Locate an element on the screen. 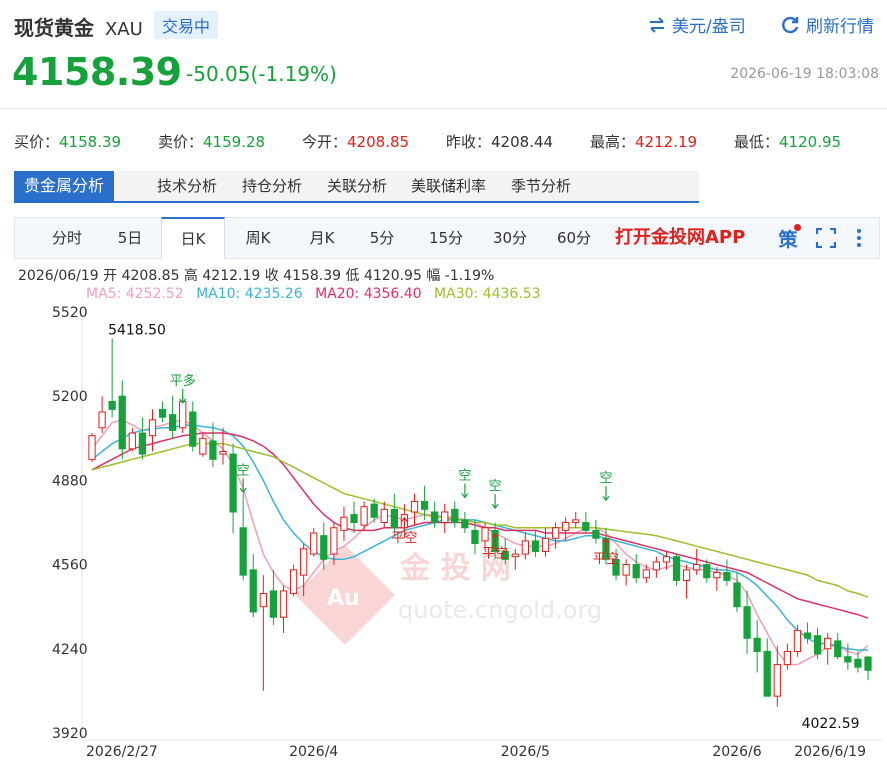 The height and width of the screenshot is (760, 887). y-tick-label: 4240 is located at coordinates (70, 650).